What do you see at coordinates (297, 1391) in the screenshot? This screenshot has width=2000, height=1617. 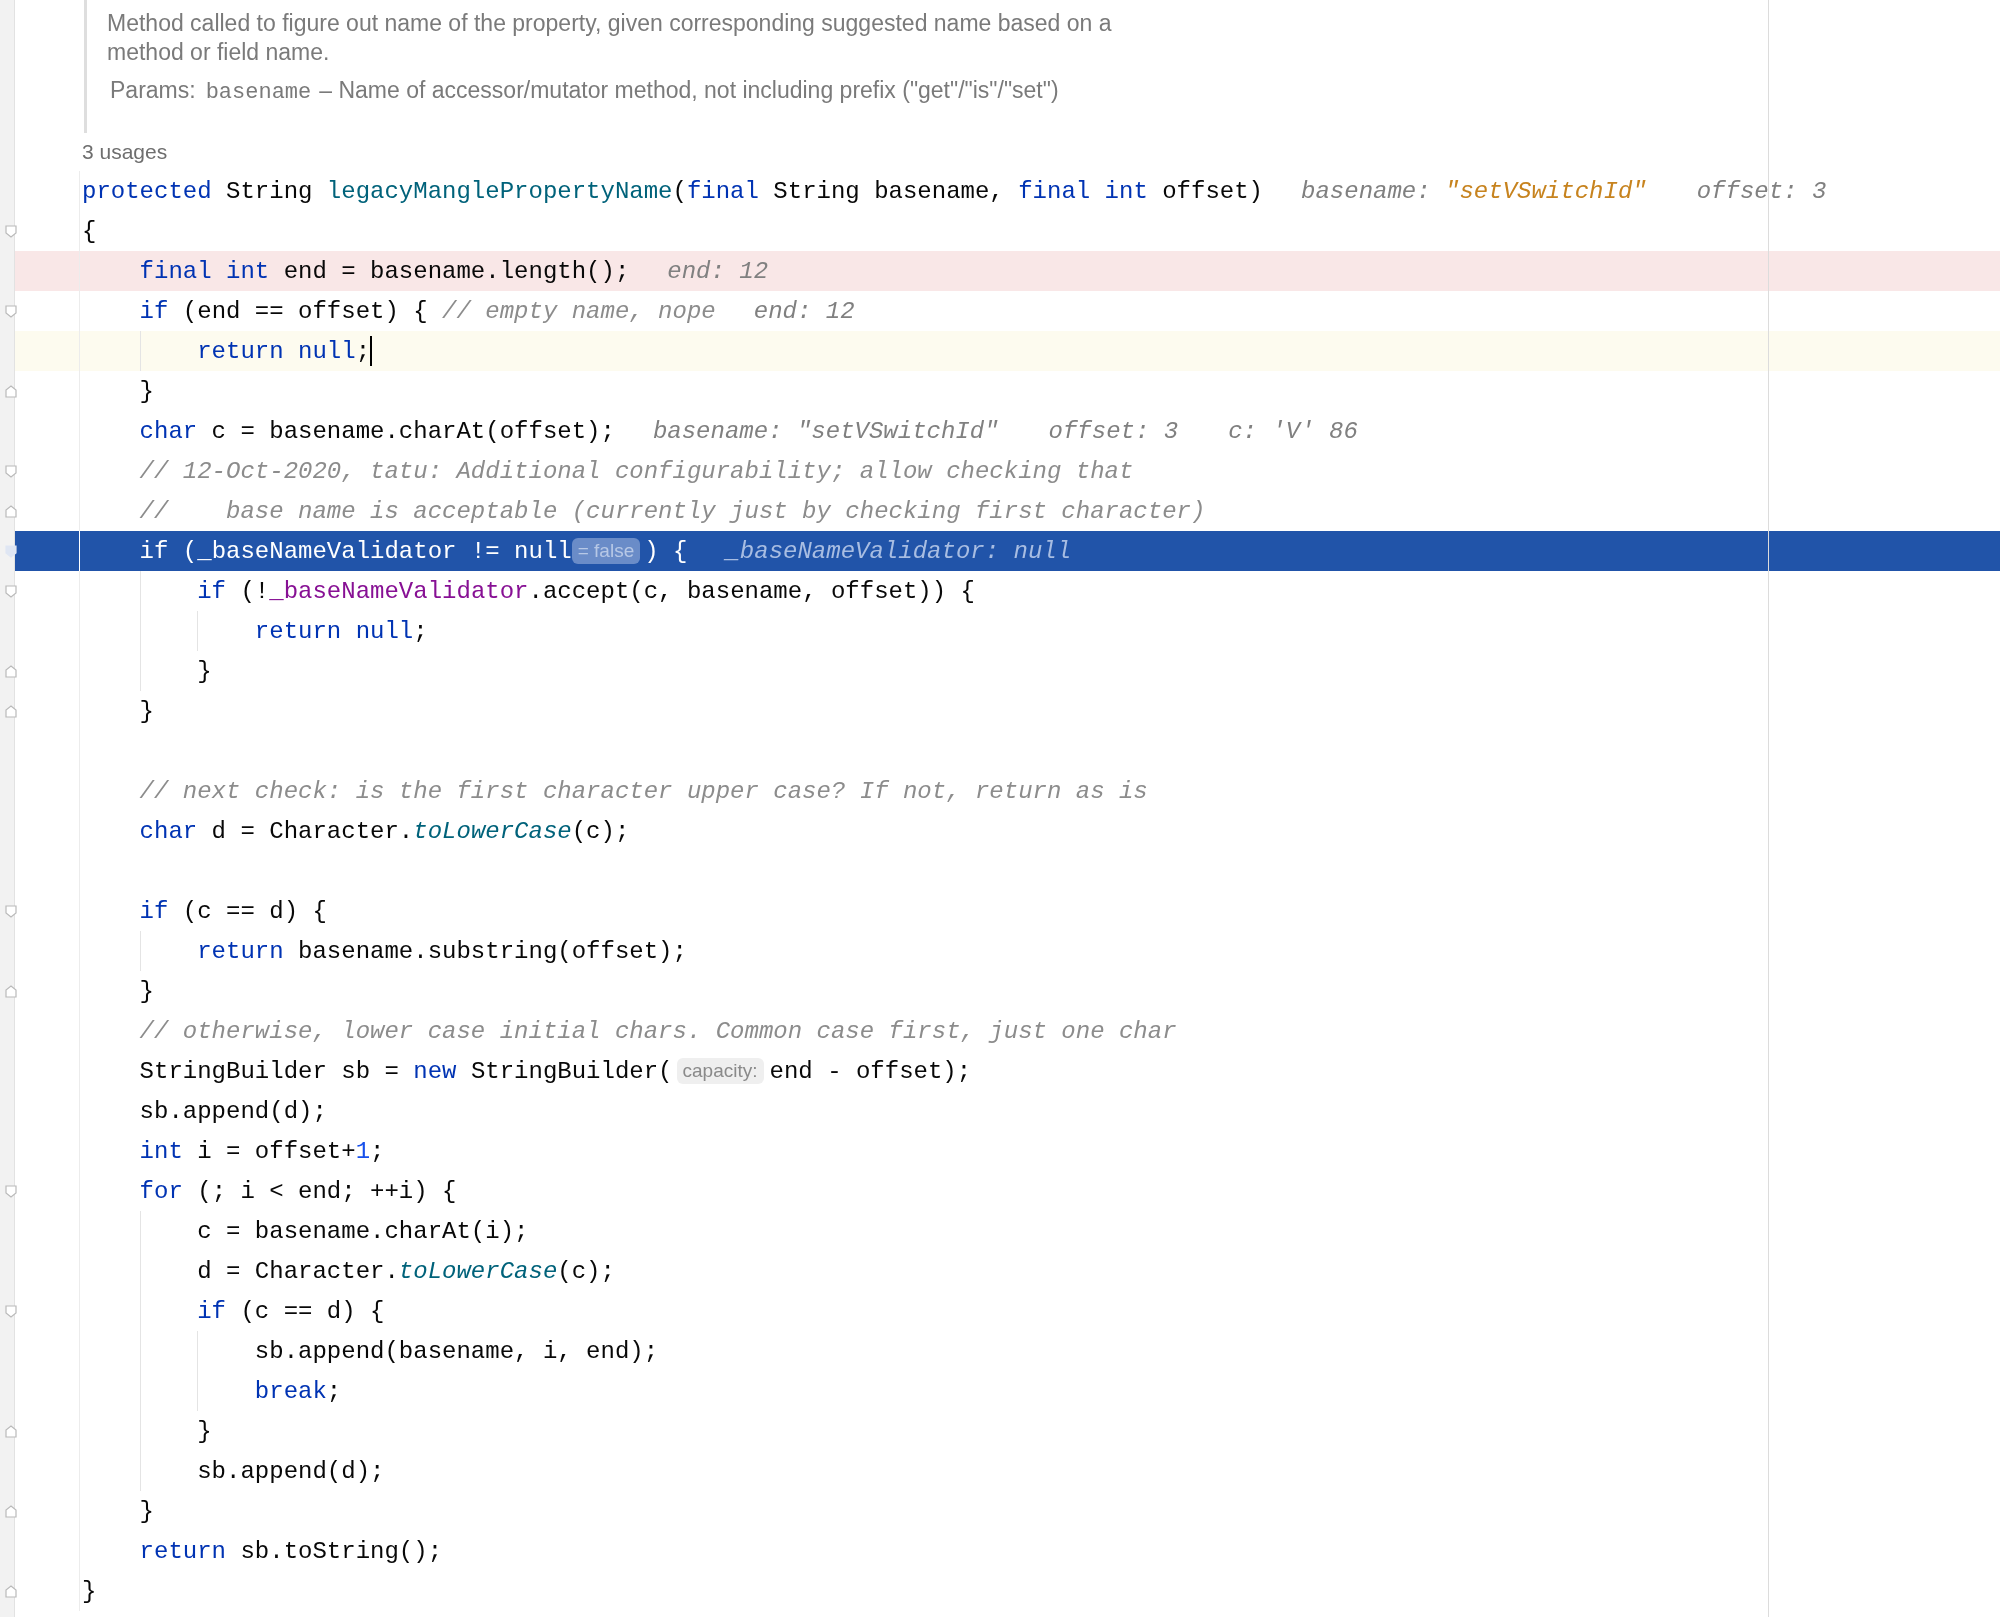 I see `code-text: break;` at bounding box center [297, 1391].